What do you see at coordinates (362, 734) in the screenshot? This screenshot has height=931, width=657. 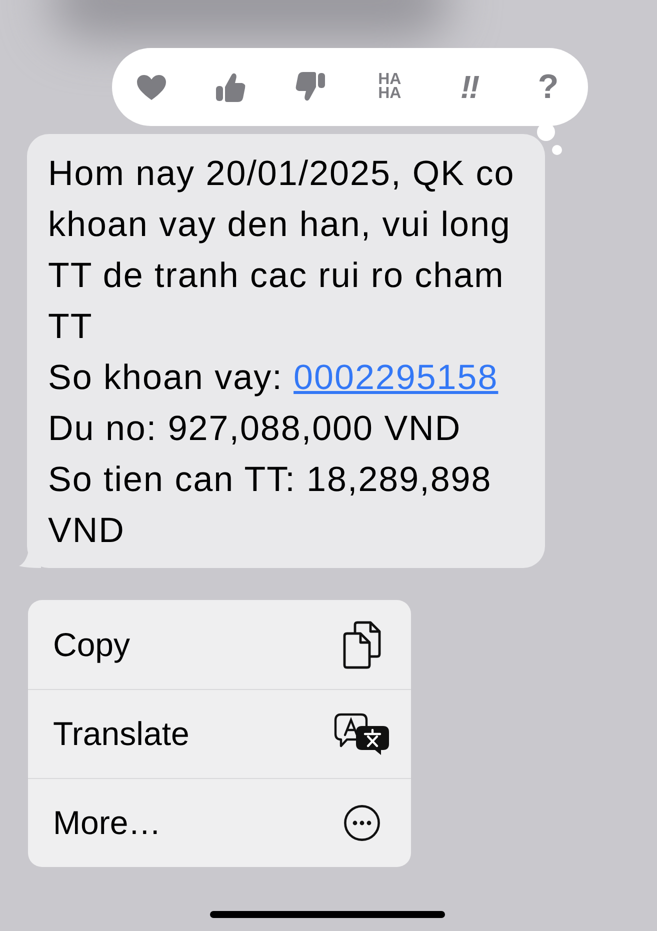 I see `translate-icon` at bounding box center [362, 734].